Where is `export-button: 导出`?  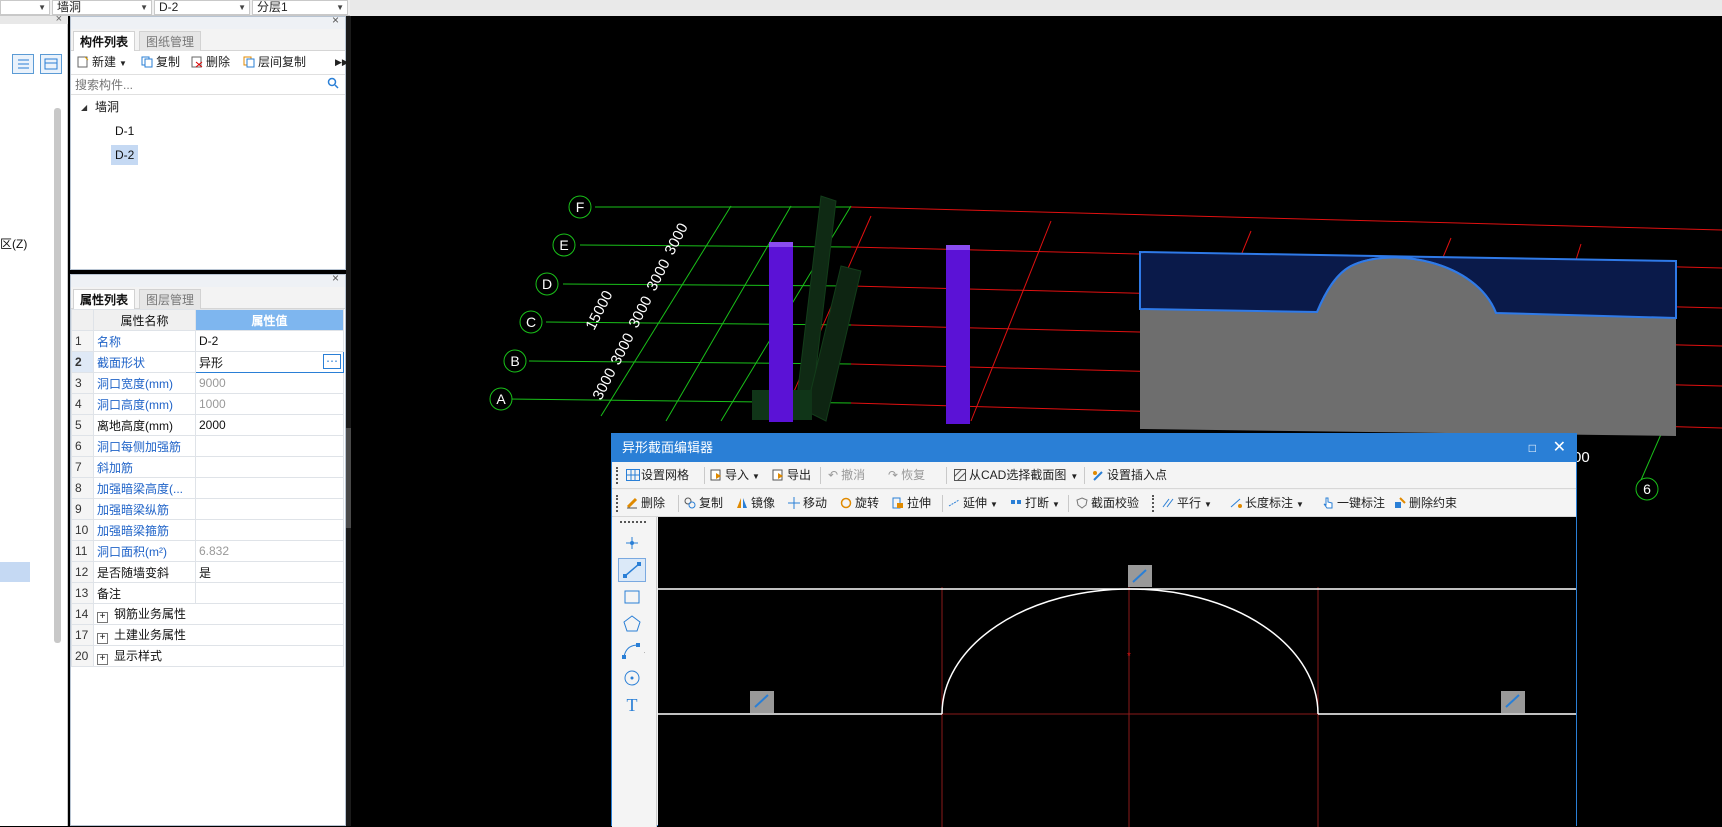 export-button: 导出 is located at coordinates (791, 475).